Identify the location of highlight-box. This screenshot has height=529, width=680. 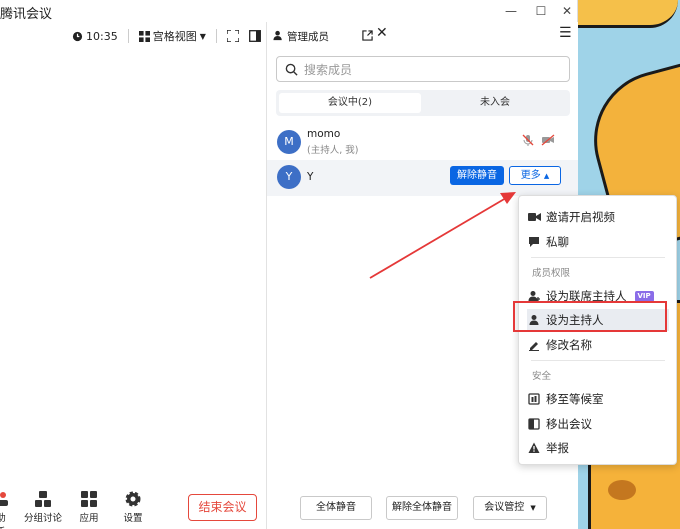
(590, 316).